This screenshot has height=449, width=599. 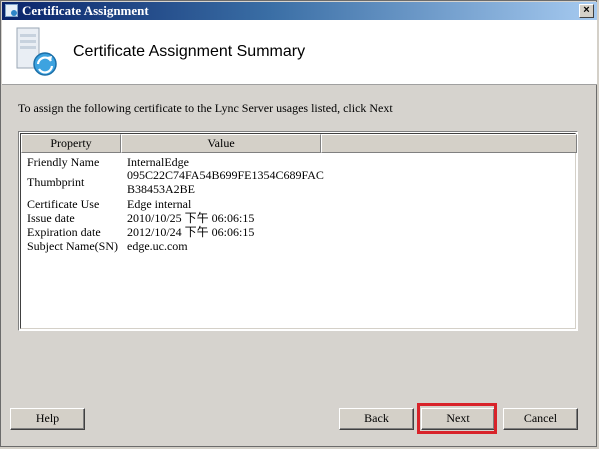 I want to click on property-name: Friendly Name, so click(x=63, y=162).